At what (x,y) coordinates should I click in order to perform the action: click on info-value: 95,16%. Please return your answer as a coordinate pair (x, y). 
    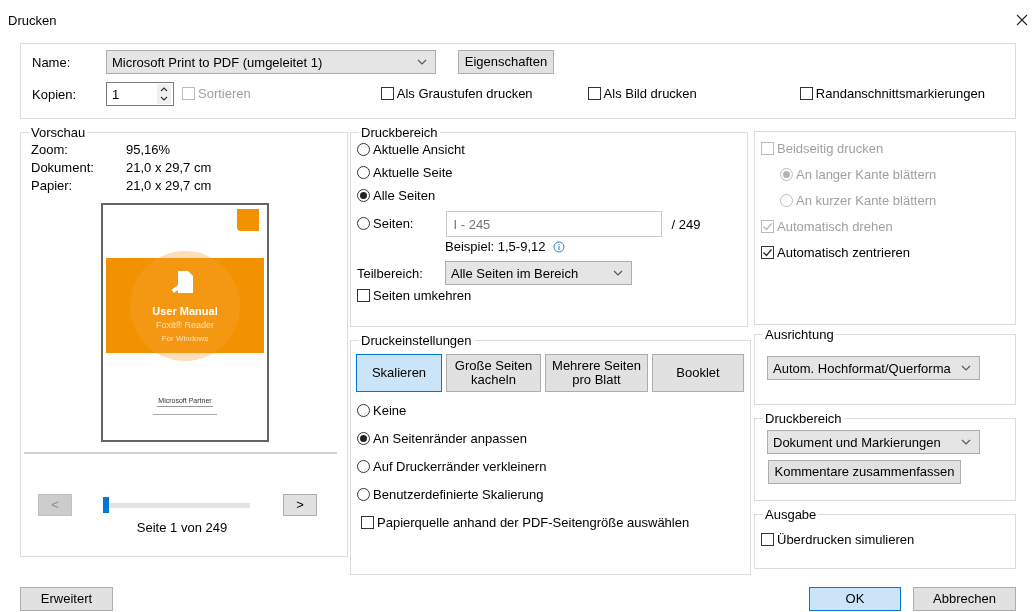
    Looking at the image, I should click on (149, 149).